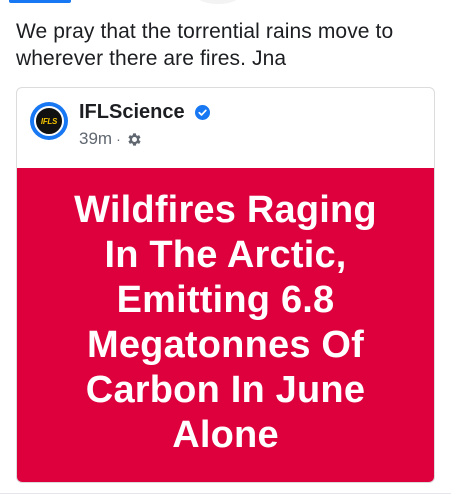  What do you see at coordinates (40, 1) in the screenshot?
I see `active-tab-indicator` at bounding box center [40, 1].